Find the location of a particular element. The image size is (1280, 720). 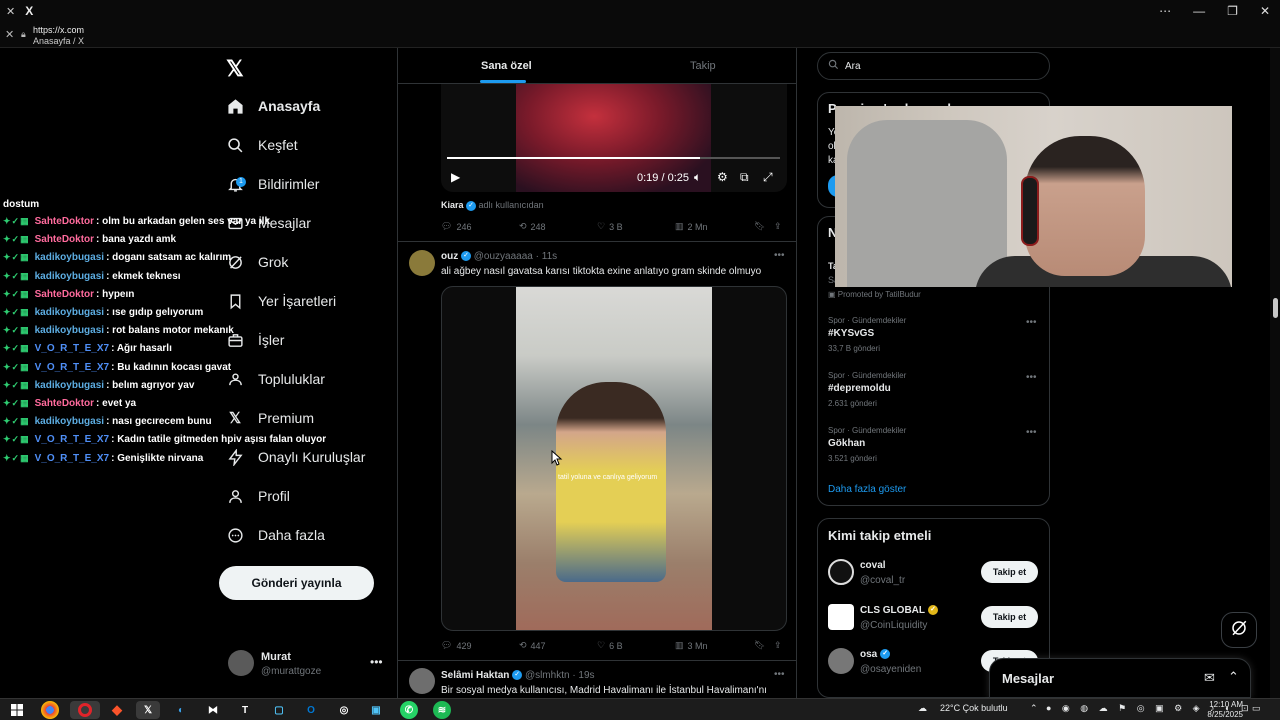

tab-following: Takip is located at coordinates (703, 66).